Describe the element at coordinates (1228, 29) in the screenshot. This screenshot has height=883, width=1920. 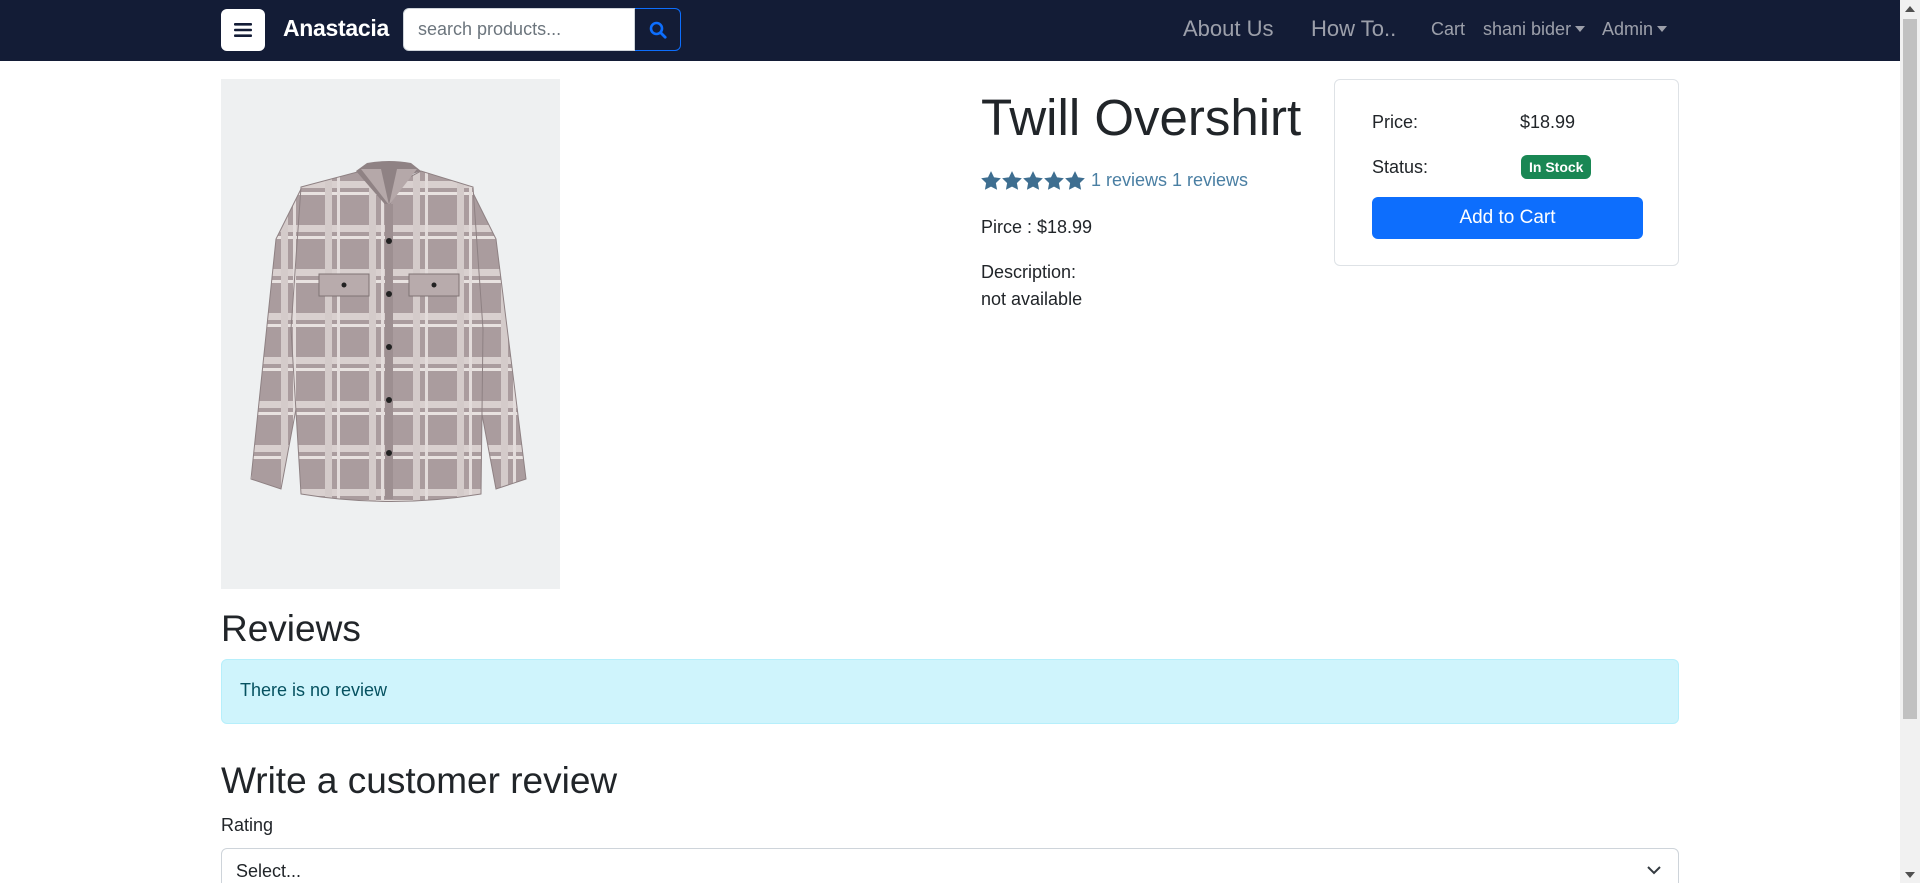
I see `nav-about-us: About Us` at that location.